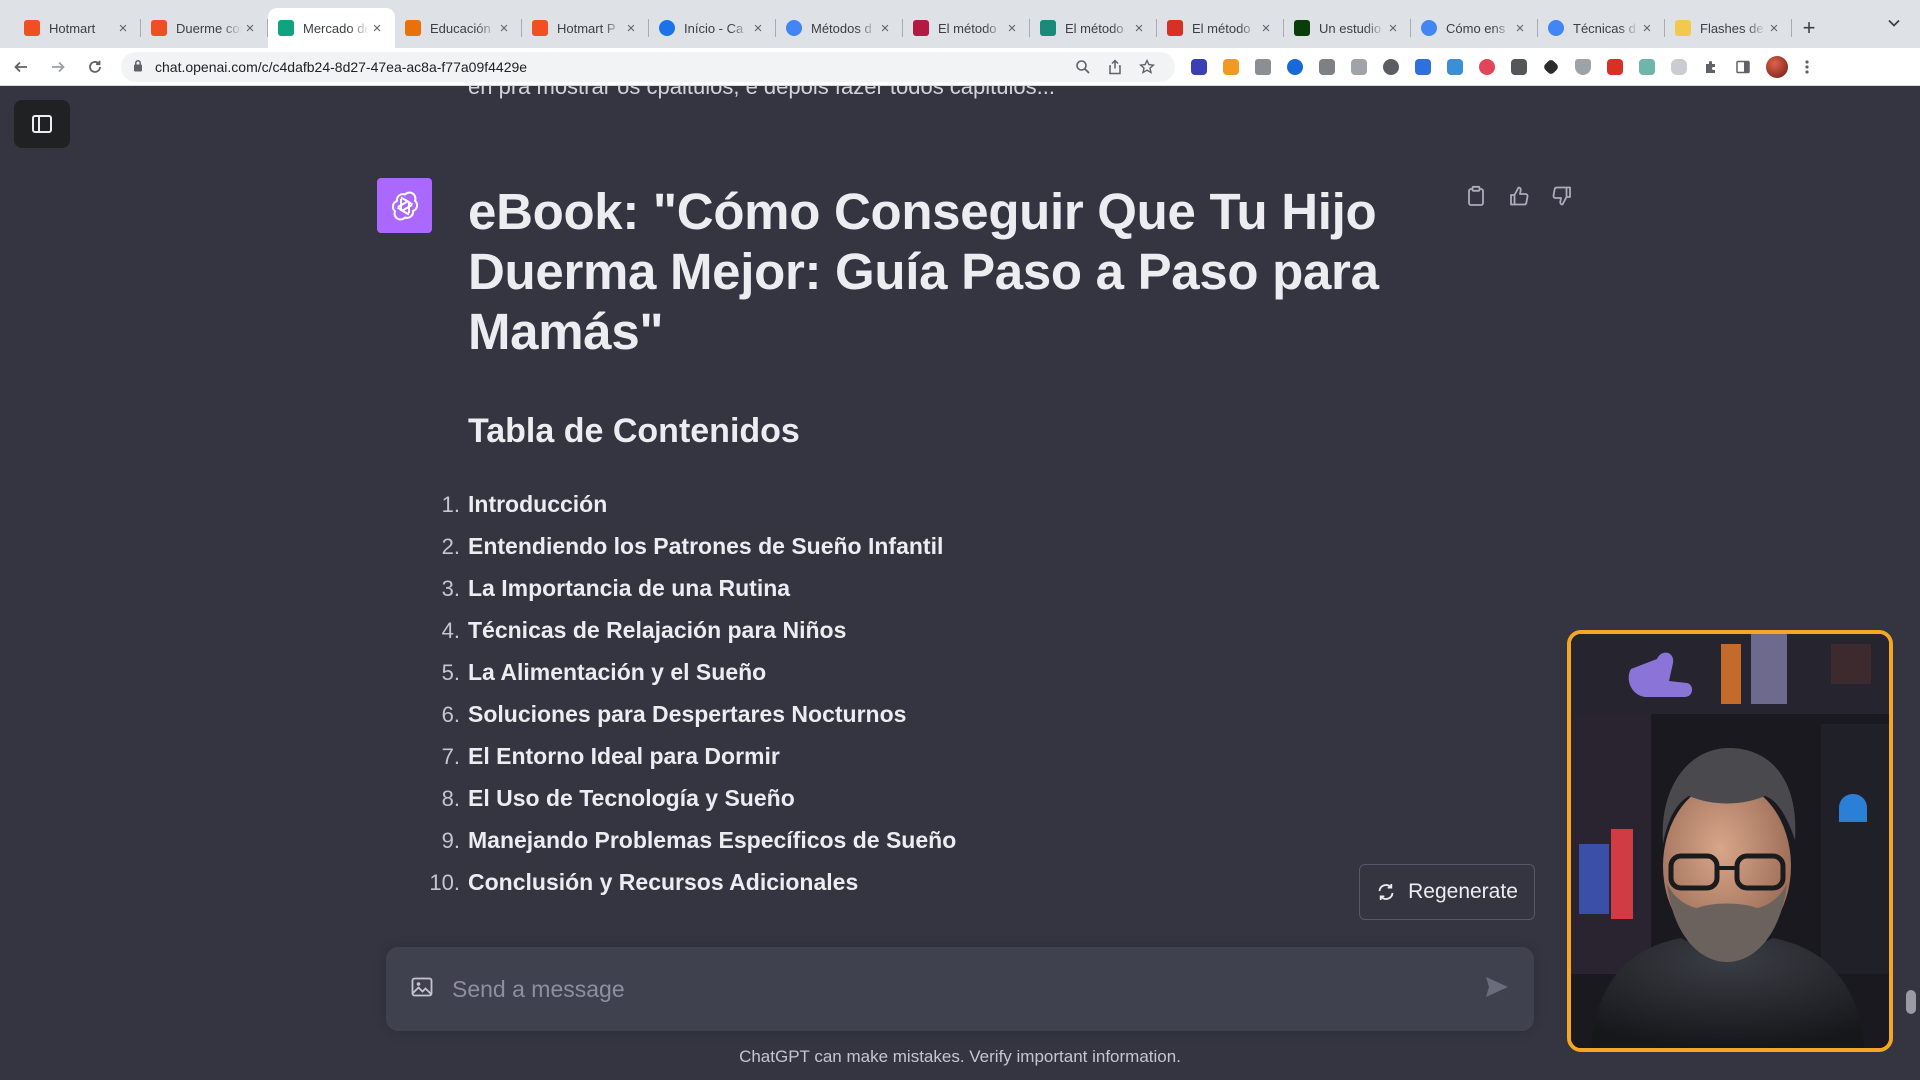 Image resolution: width=1920 pixels, height=1080 pixels. What do you see at coordinates (1807, 67) in the screenshot?
I see `browser-menu-icon` at bounding box center [1807, 67].